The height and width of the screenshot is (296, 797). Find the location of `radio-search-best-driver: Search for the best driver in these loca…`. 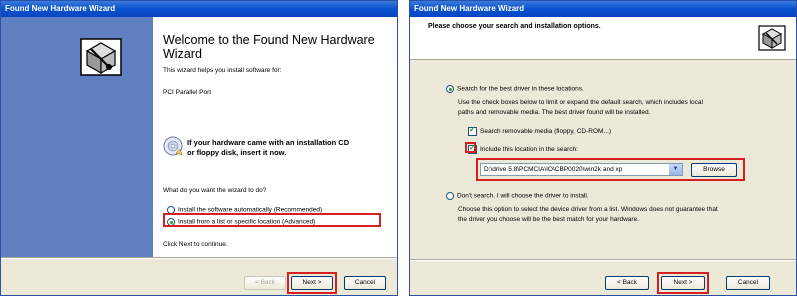

radio-search-best-driver: Search for the best driver in these loca… is located at coordinates (515, 89).